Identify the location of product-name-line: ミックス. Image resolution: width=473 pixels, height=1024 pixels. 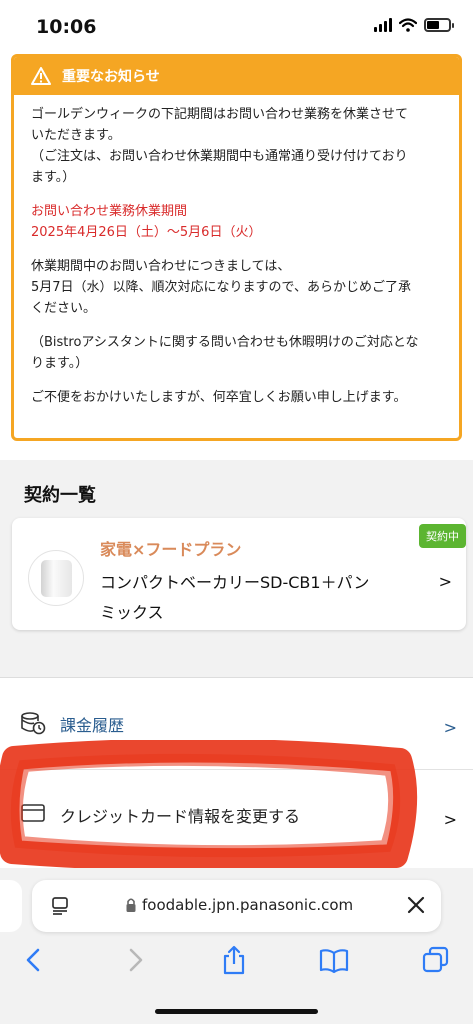
(132, 612).